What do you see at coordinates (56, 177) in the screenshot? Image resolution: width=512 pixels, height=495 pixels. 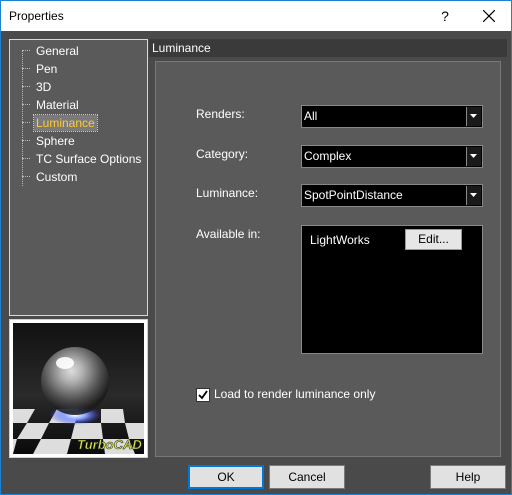 I see `tree-item-custom: Custom` at bounding box center [56, 177].